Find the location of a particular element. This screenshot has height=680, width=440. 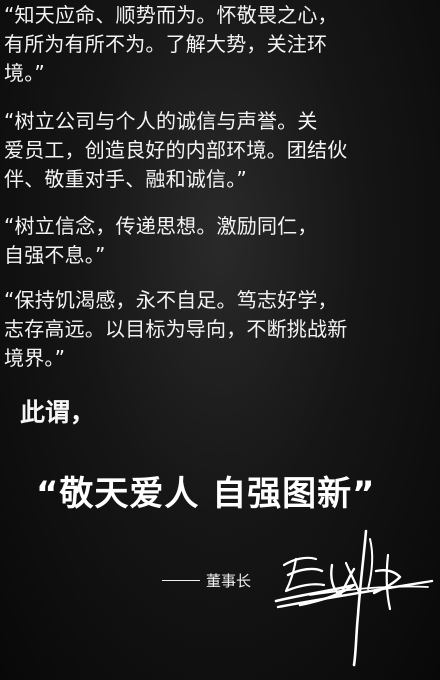

motto-heading: “敬天爱人 自强图新” is located at coordinates (206, 494).